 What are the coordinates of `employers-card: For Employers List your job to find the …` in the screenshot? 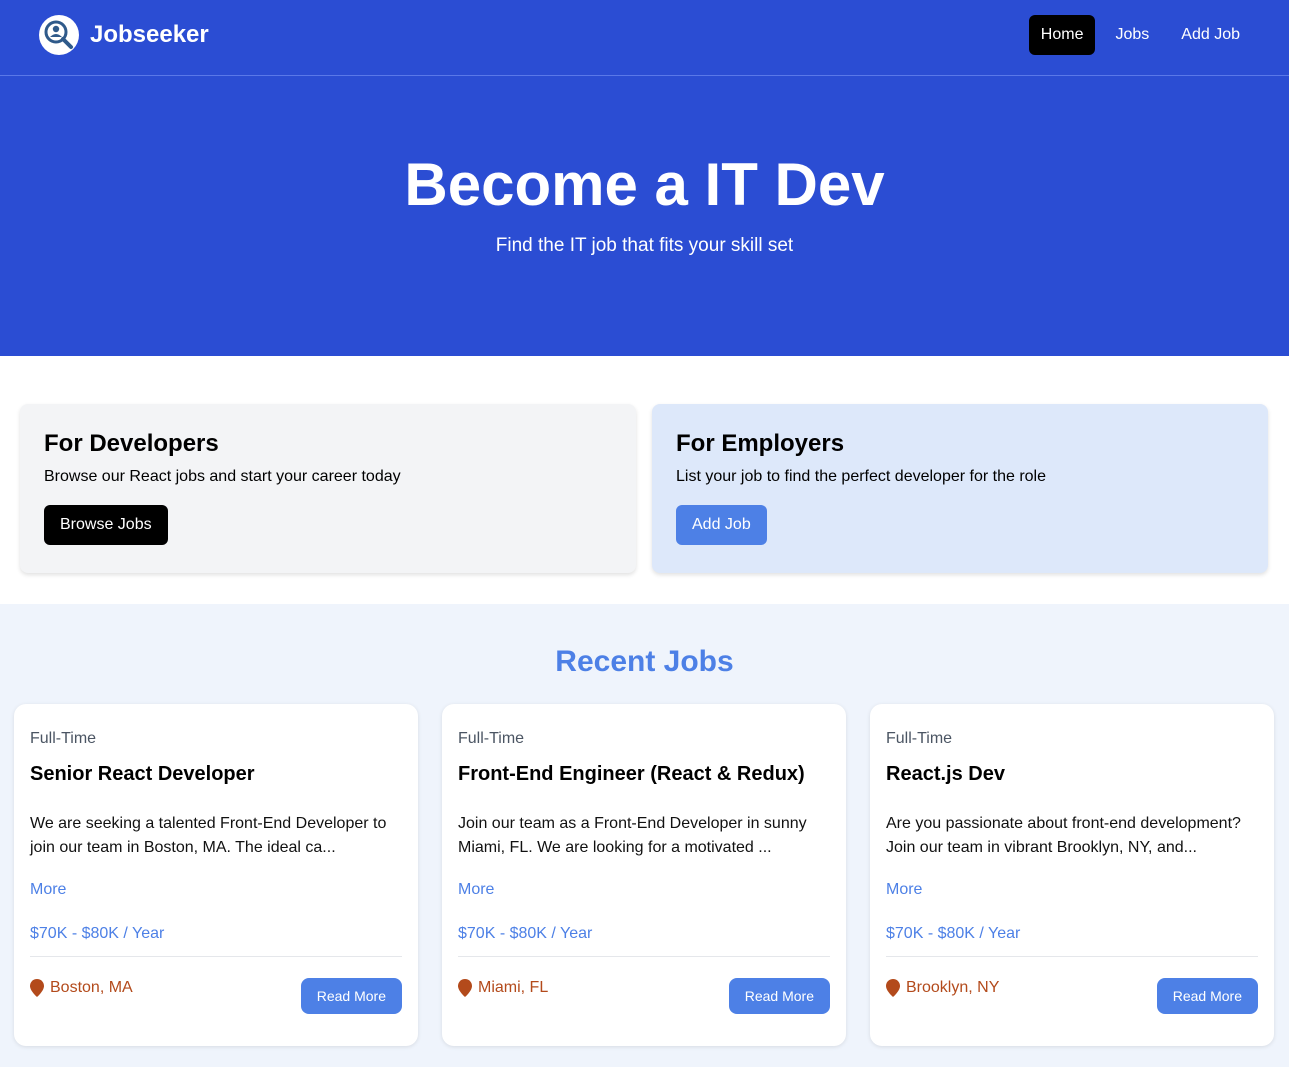 It's located at (960, 488).